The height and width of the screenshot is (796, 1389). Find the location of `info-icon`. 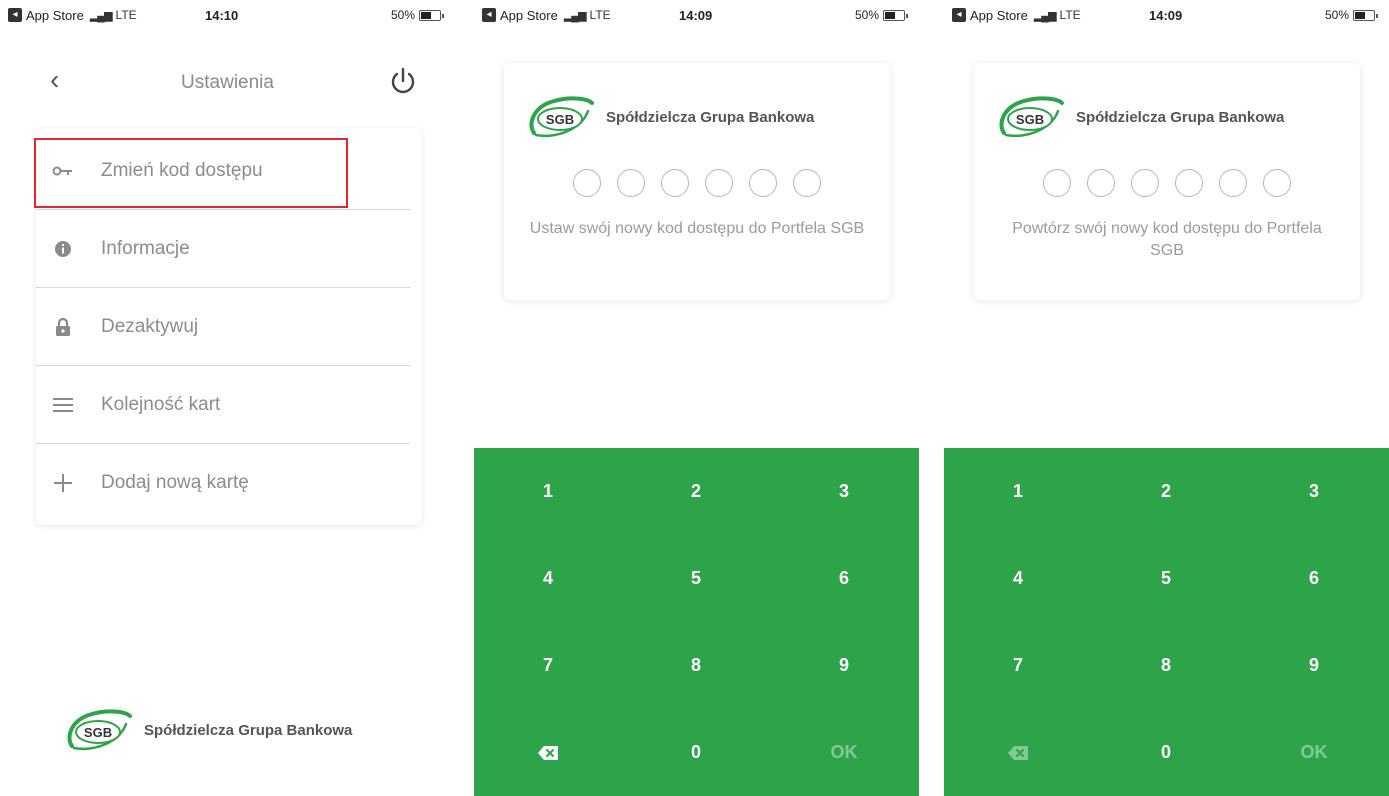

info-icon is located at coordinates (63, 249).